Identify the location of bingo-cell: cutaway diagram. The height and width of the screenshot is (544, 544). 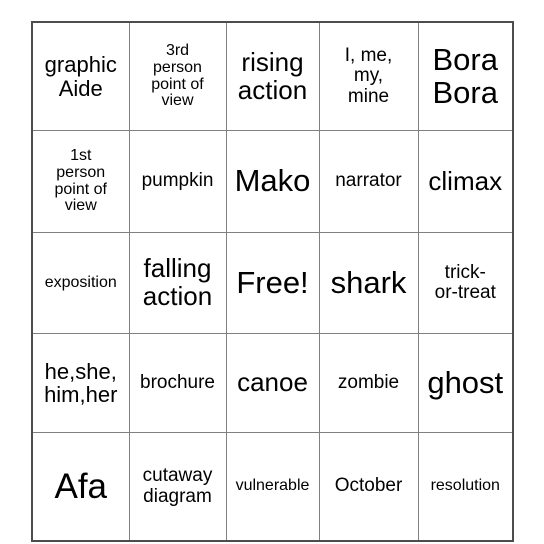
(177, 487).